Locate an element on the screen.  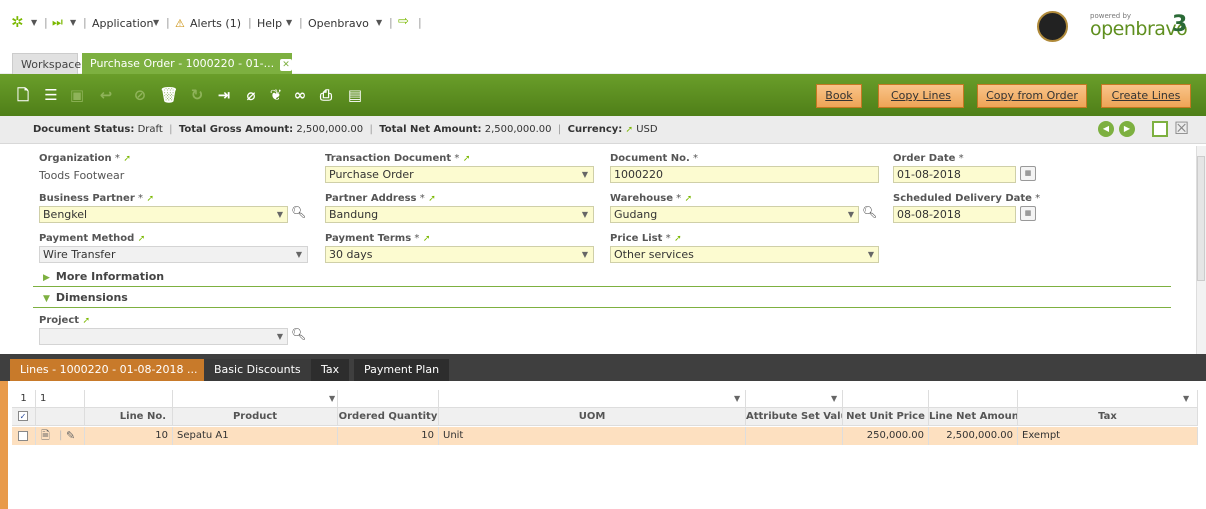
filter-attribute-set-value is located at coordinates (794, 399).